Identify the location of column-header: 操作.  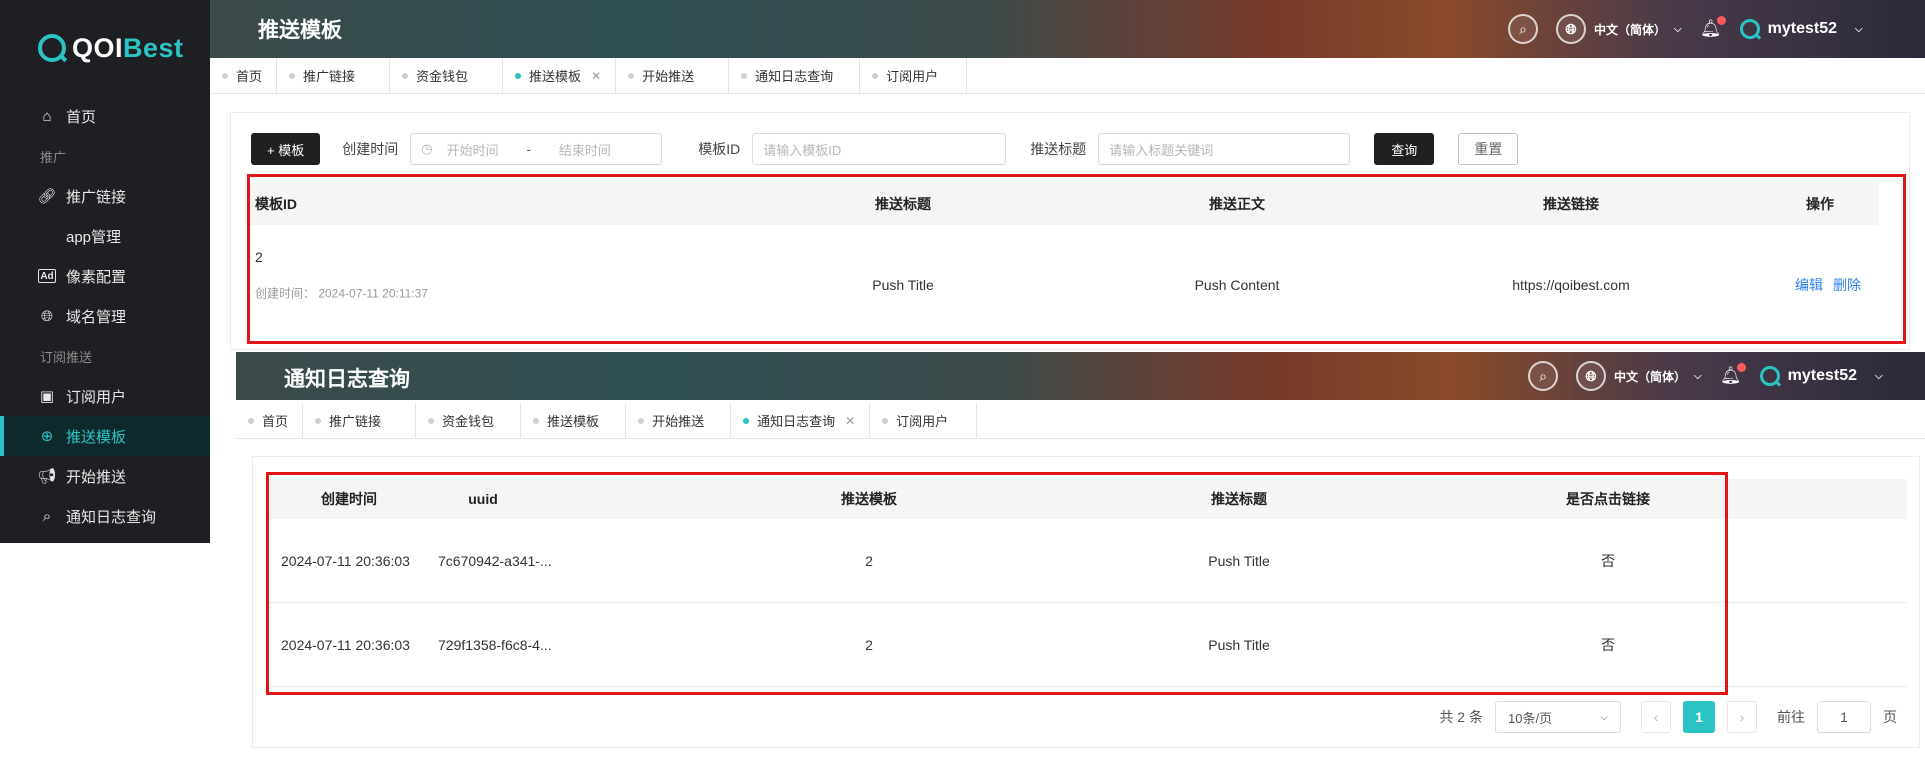
(1820, 204).